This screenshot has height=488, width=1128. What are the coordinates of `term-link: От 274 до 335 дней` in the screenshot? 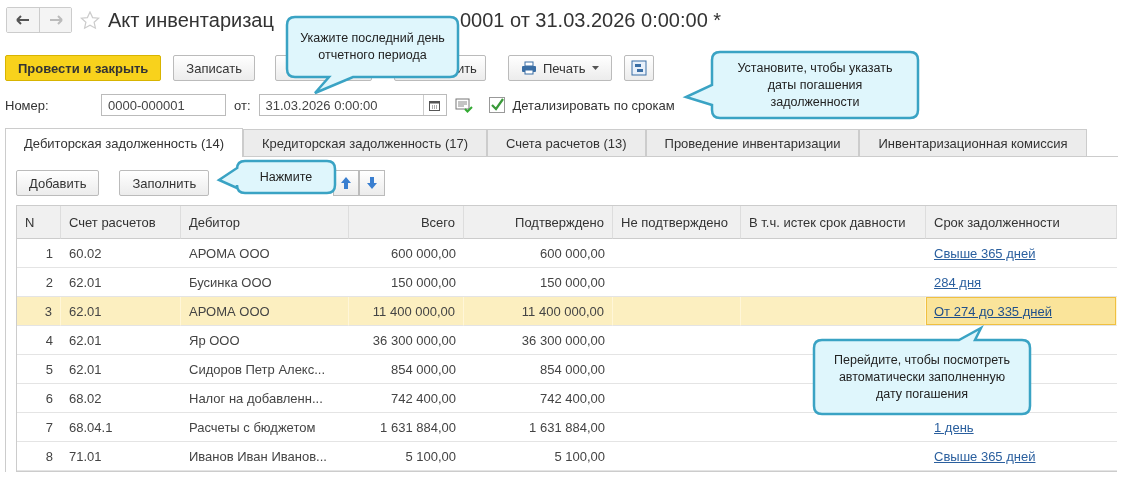 It's located at (1021, 311).